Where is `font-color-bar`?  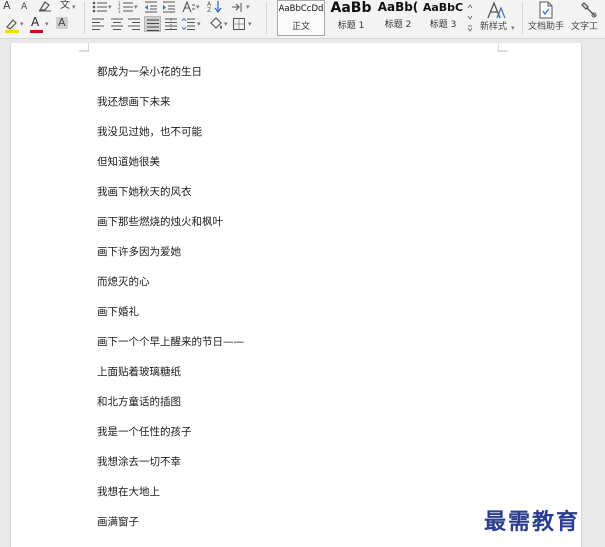 font-color-bar is located at coordinates (36, 31).